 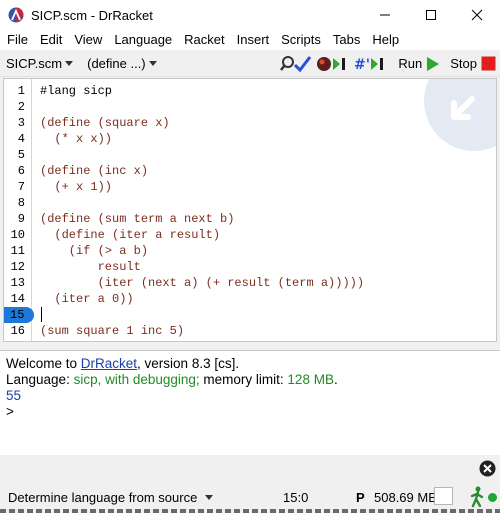 I want to click on arrow-down-left-icon, so click(x=463, y=108).